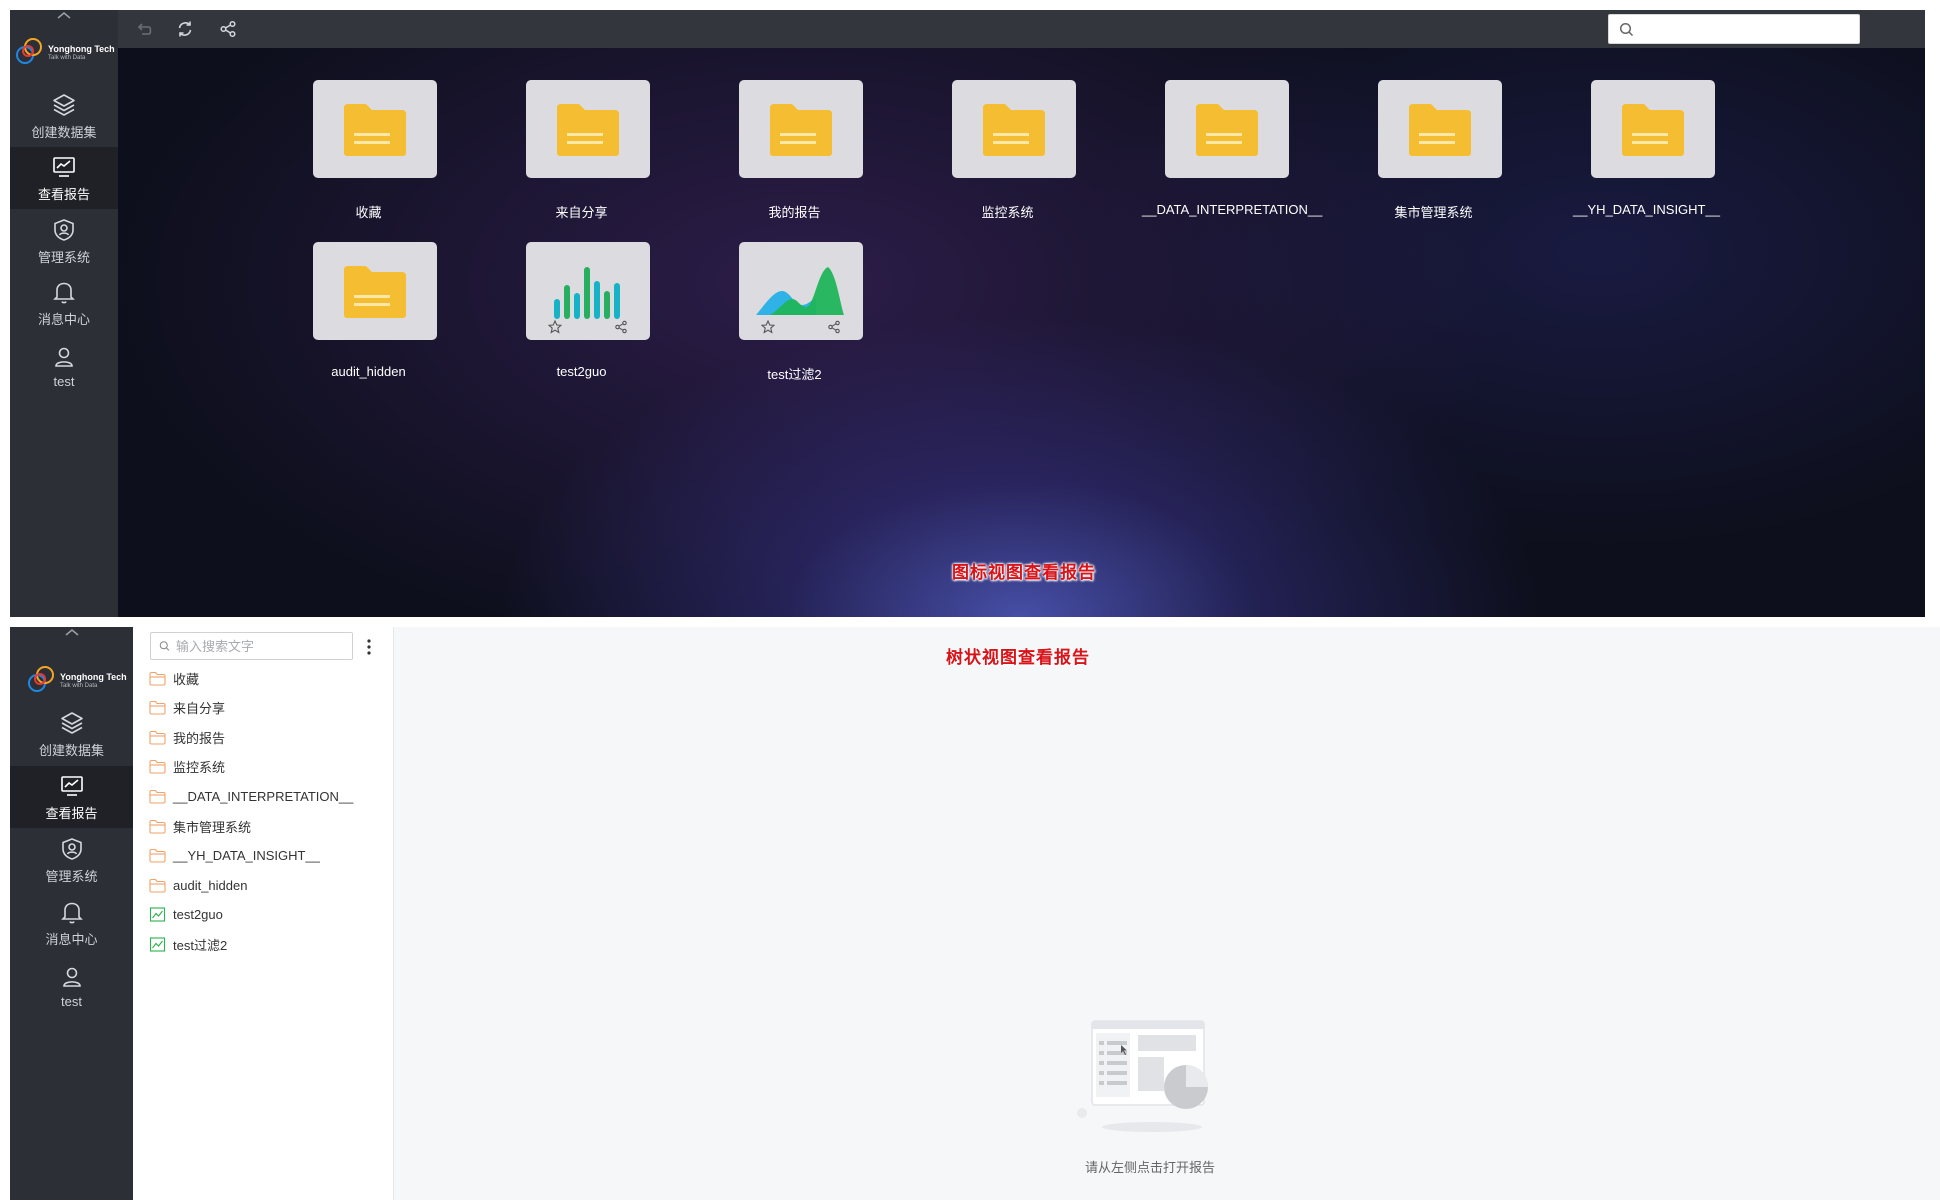  I want to click on empty-hint: 请从左侧点击打开报告, so click(1149, 1167).